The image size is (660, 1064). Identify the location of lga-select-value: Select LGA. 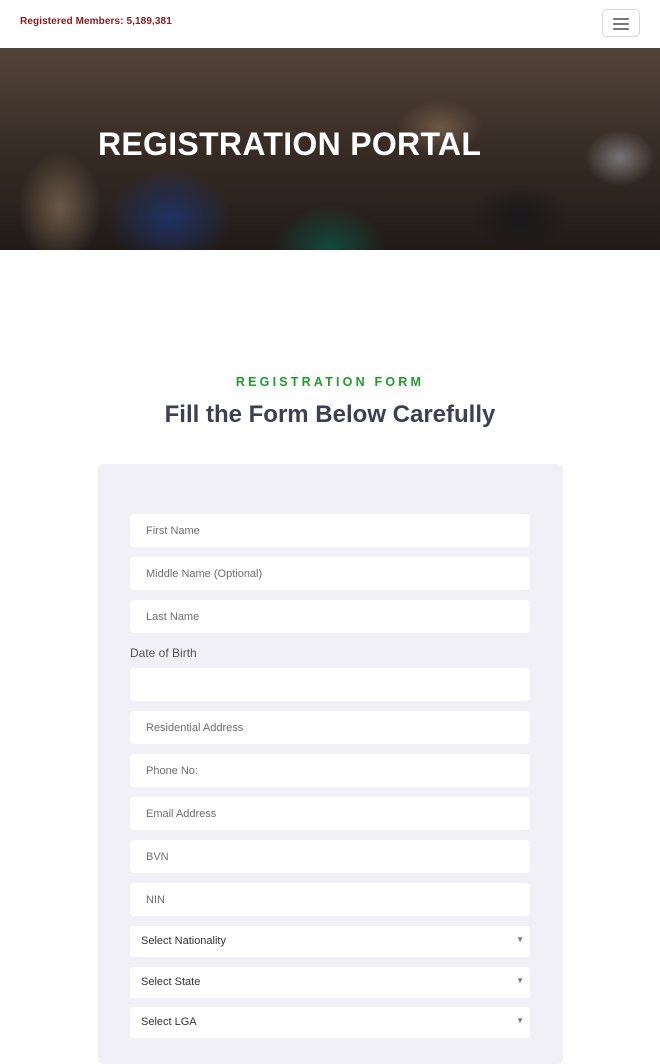
(169, 1022).